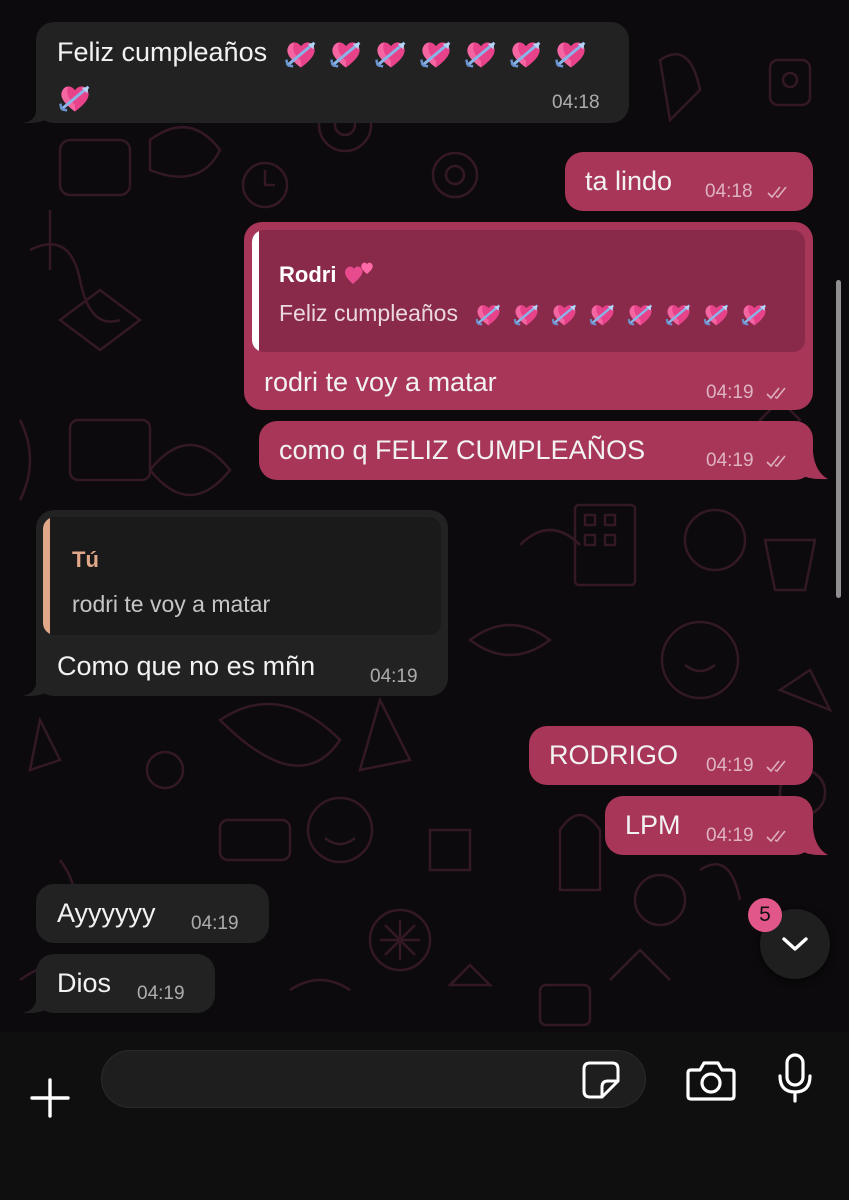 The height and width of the screenshot is (1200, 849). Describe the element at coordinates (765, 915) in the screenshot. I see `unread-count-badge: 5` at that location.